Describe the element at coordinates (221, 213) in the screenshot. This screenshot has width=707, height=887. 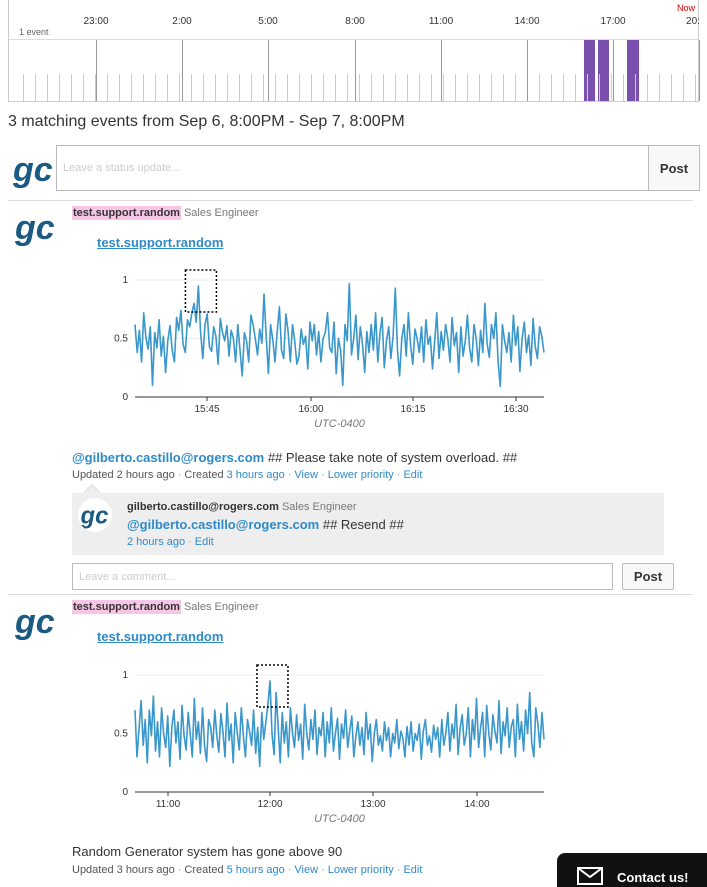
I see `event-user-role: Sales Engineer` at that location.